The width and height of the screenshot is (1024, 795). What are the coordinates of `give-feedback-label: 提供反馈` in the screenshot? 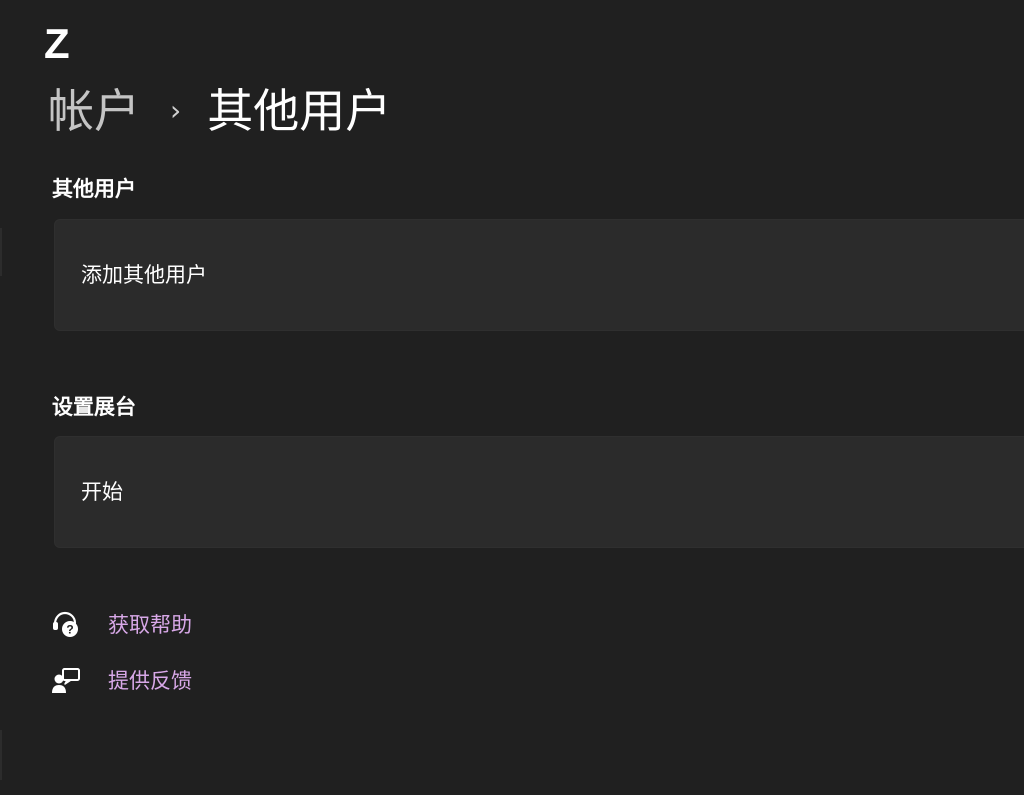 It's located at (150, 681).